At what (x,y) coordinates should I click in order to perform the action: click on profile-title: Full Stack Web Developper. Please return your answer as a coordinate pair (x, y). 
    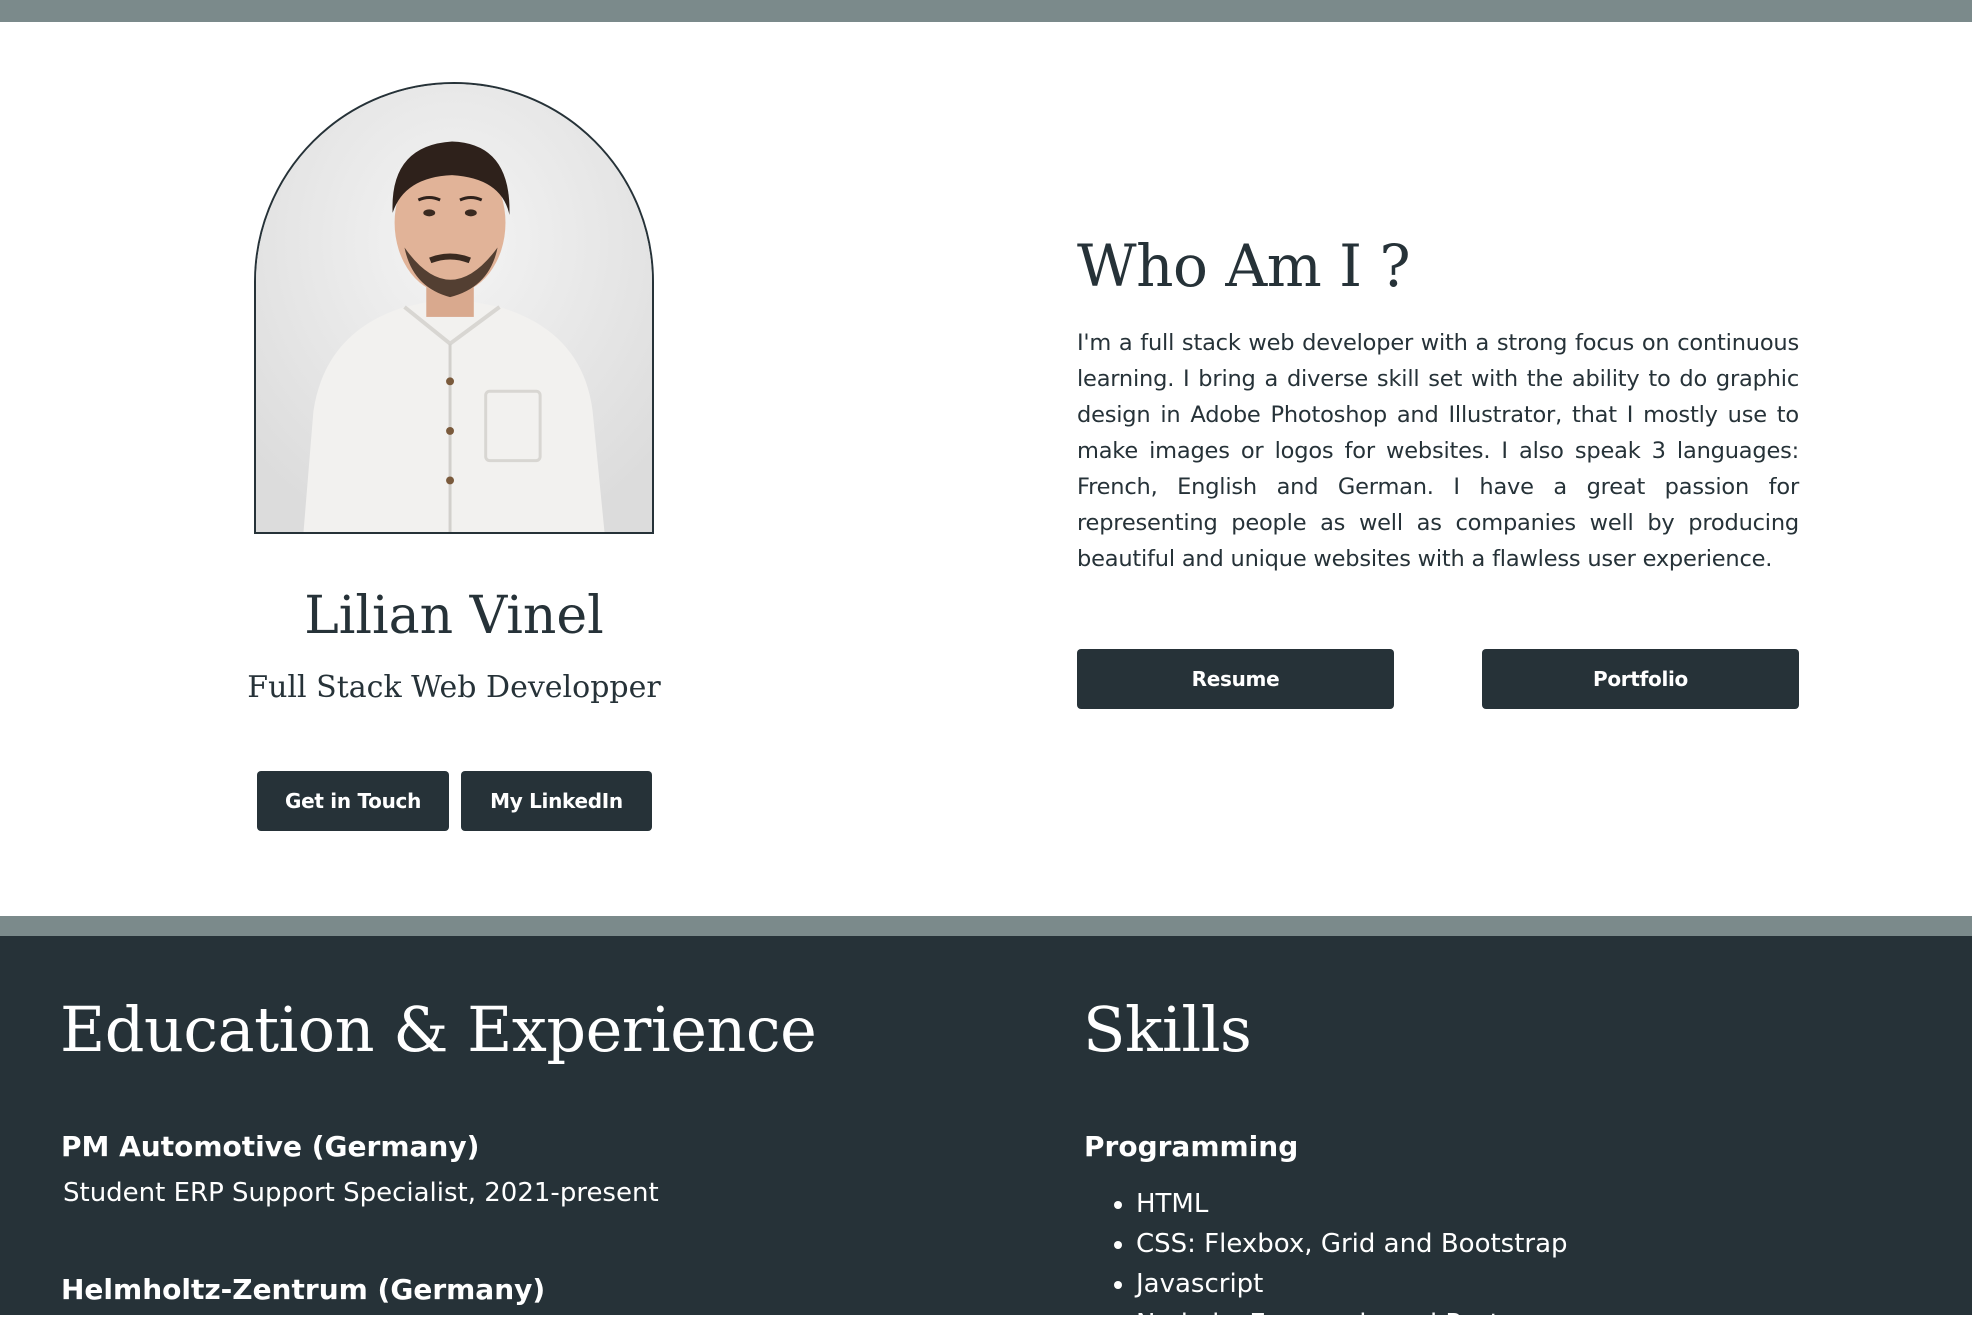
    Looking at the image, I should click on (454, 687).